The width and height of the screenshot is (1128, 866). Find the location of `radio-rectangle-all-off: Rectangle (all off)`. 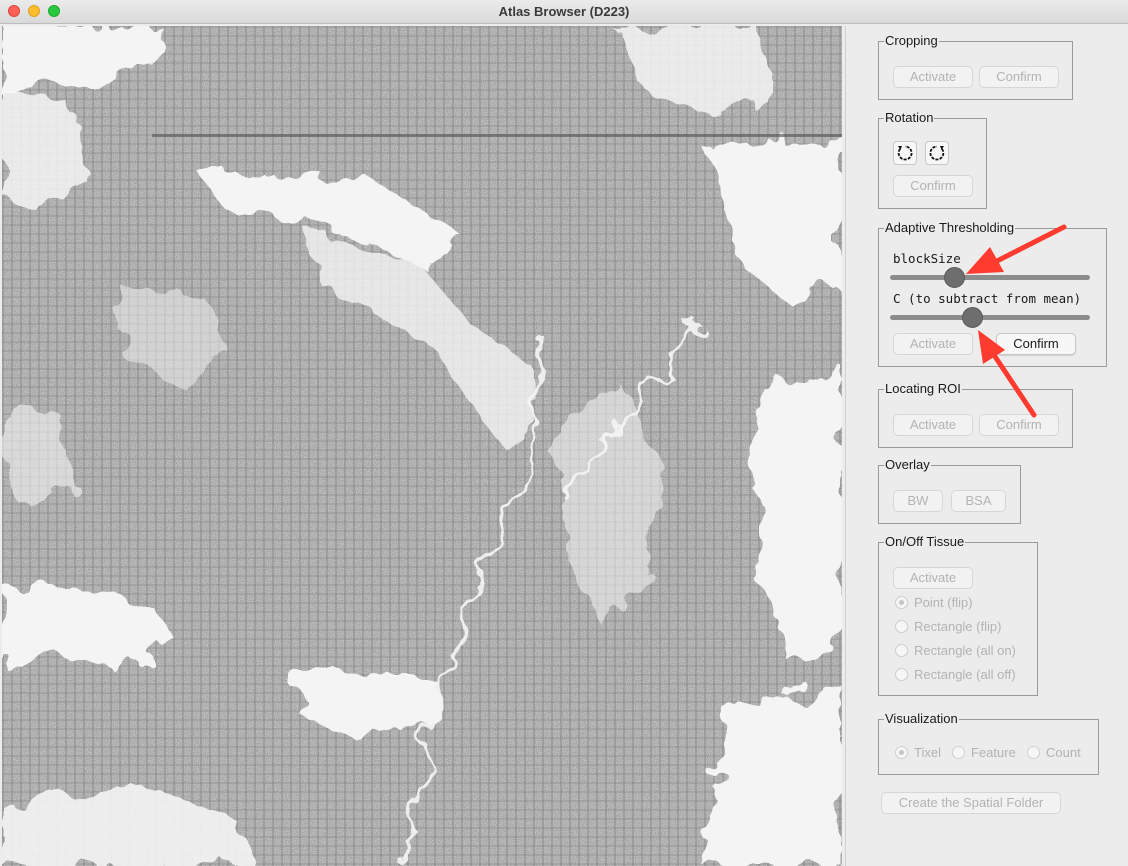

radio-rectangle-all-off: Rectangle (all off) is located at coordinates (955, 674).